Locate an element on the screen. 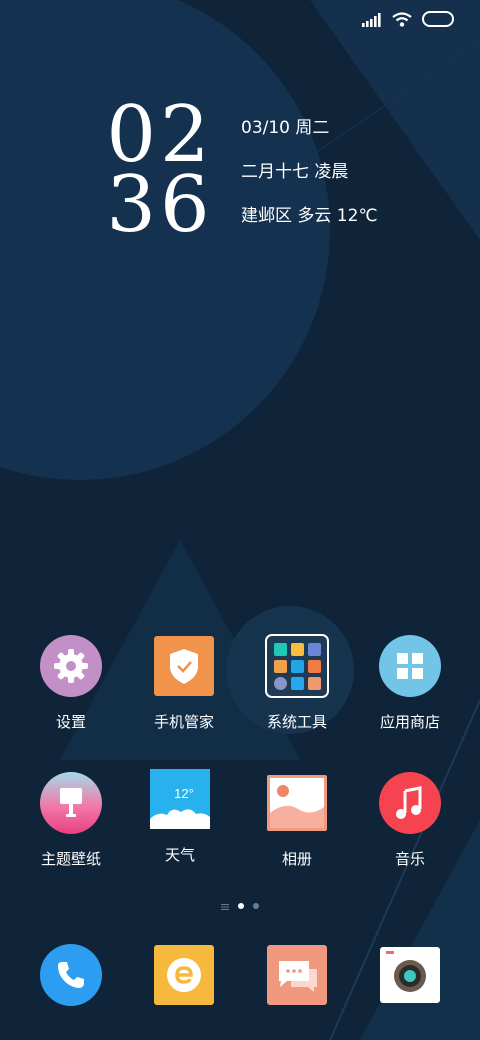  app-app-store: 应用商店 is located at coordinates (410, 683).